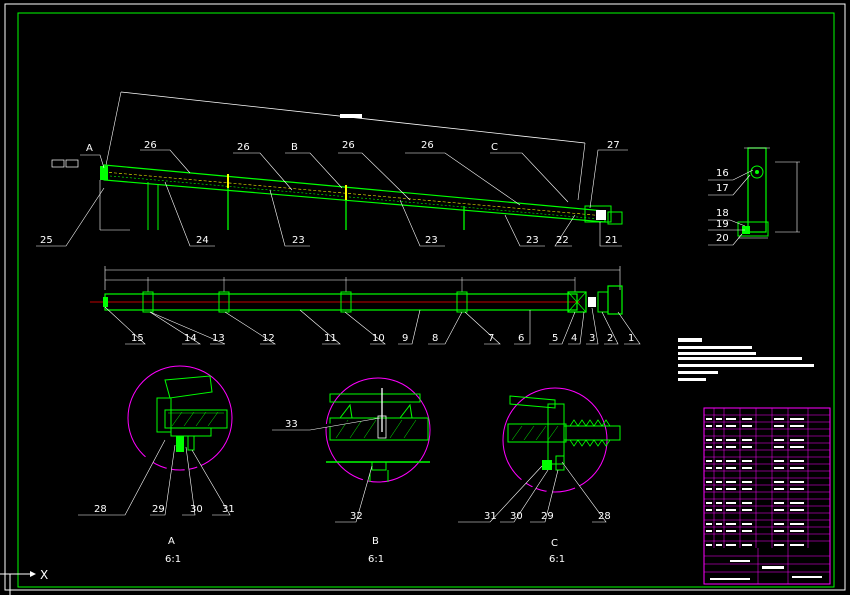 This screenshot has width=850, height=595. I want to click on callout-27: 27, so click(613, 145).